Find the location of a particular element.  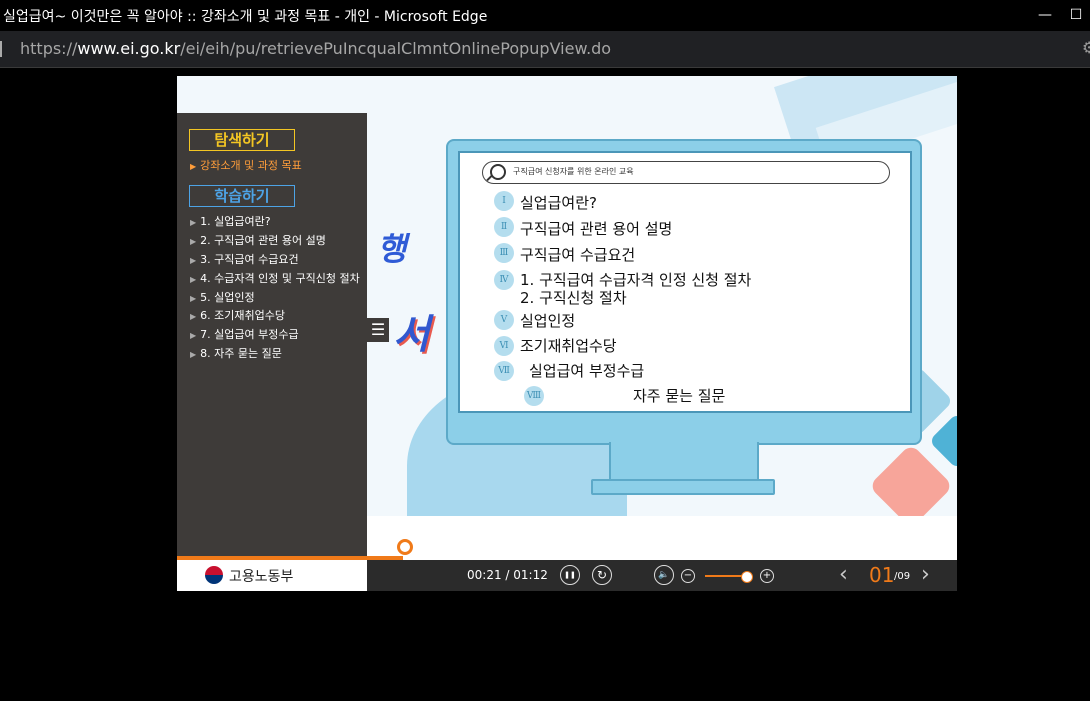

toc-item-6: 조기재취업수당 is located at coordinates (568, 346).